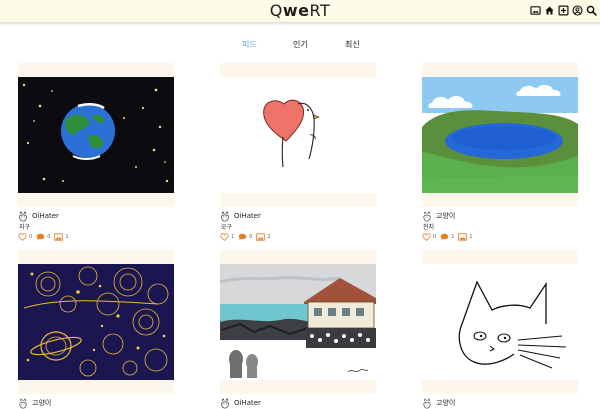  Describe the element at coordinates (549, 10) in the screenshot. I see `home-icon` at that location.